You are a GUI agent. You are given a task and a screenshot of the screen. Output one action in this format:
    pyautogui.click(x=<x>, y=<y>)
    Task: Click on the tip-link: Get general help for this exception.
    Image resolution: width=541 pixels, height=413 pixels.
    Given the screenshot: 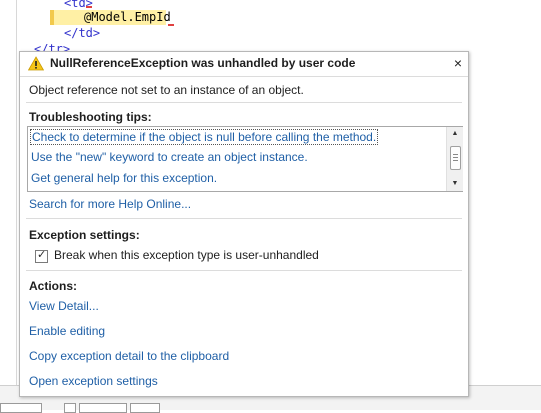 What is the action you would take?
    pyautogui.click(x=124, y=178)
    